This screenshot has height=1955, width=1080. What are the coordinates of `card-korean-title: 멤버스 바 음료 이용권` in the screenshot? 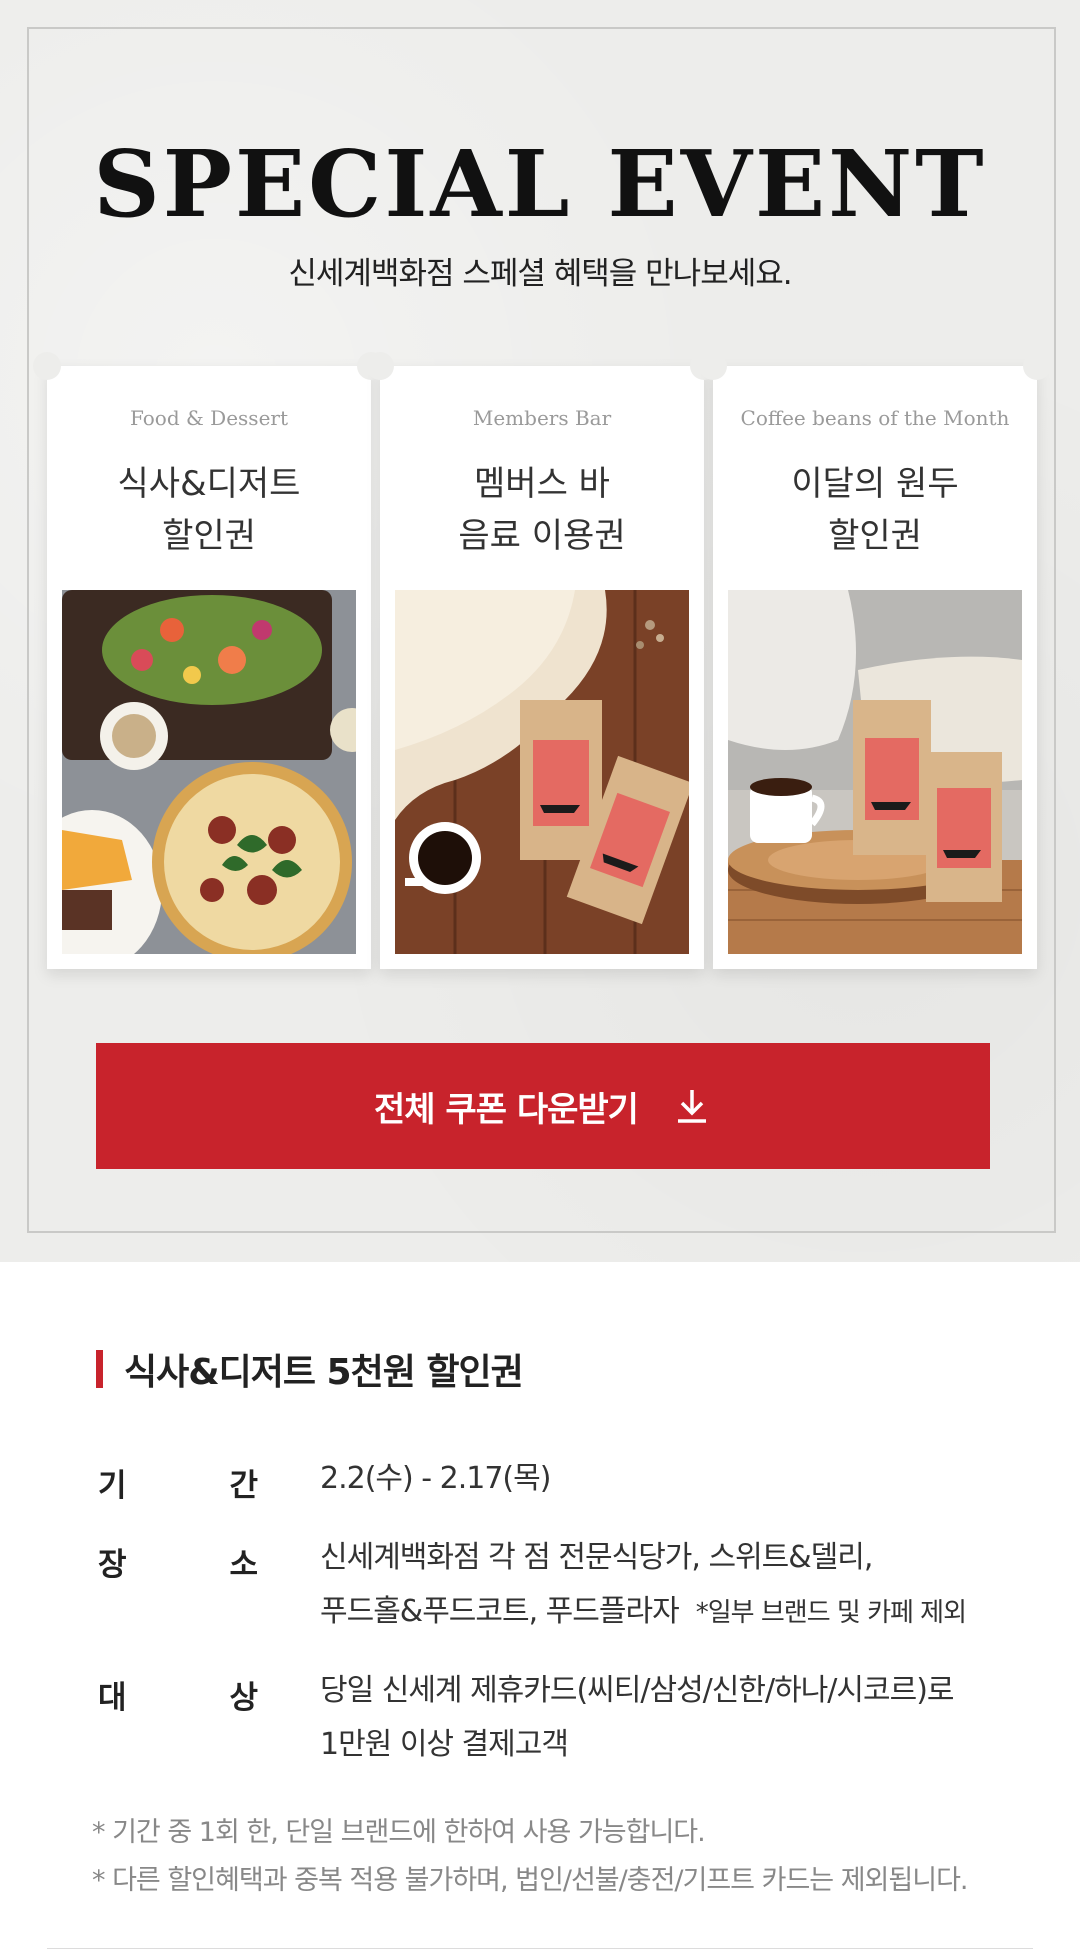 It's located at (542, 510).